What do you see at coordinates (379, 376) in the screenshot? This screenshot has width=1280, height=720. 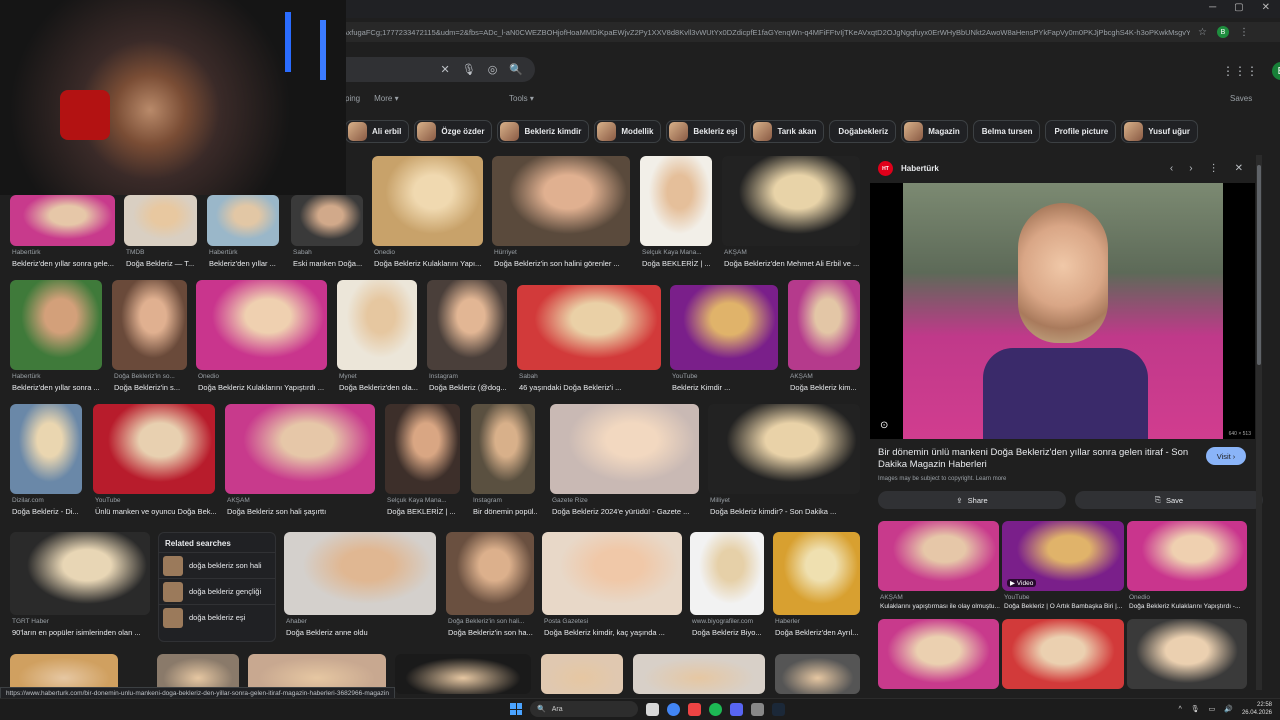 I see `result-source: Mynet` at bounding box center [379, 376].